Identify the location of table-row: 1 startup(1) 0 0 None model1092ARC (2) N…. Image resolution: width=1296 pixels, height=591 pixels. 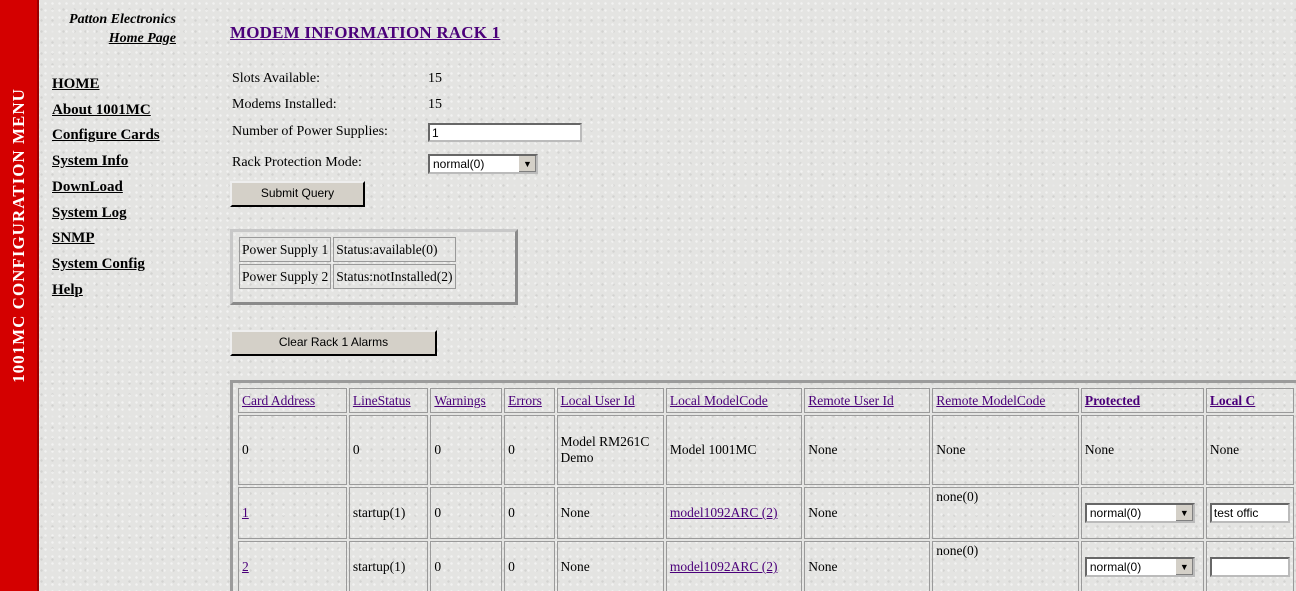
(766, 513).